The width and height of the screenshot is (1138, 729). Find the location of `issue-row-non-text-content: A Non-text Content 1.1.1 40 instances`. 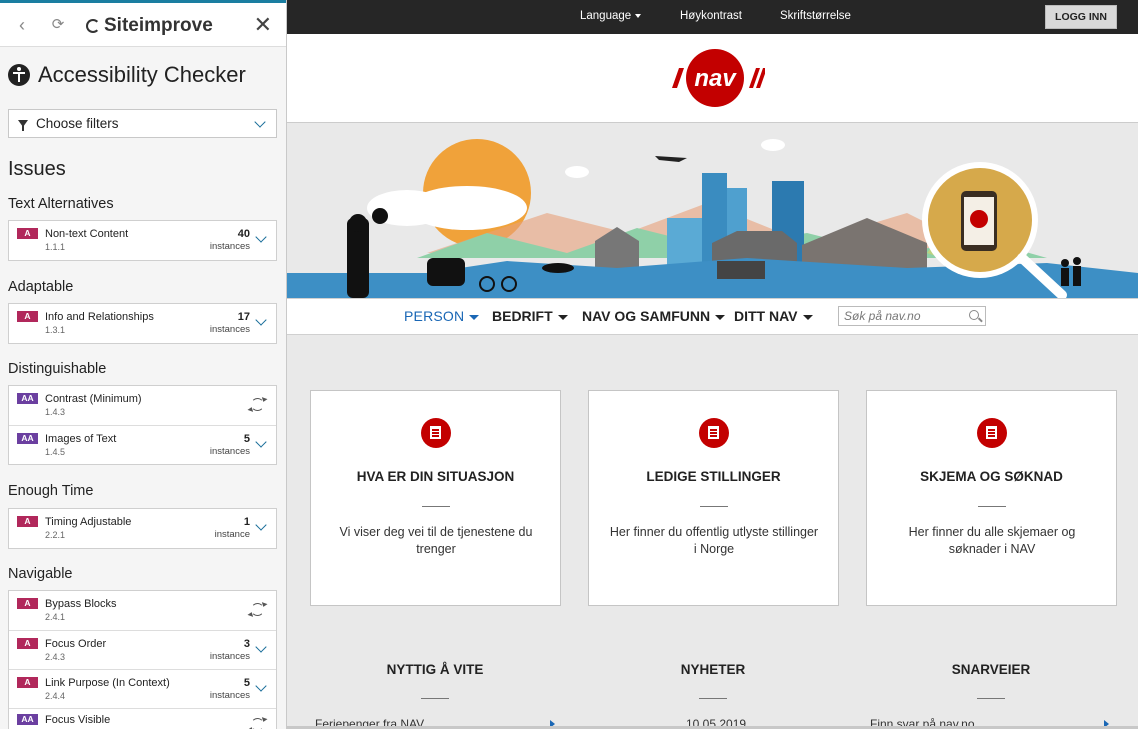

issue-row-non-text-content: A Non-text Content 1.1.1 40 instances is located at coordinates (142, 240).